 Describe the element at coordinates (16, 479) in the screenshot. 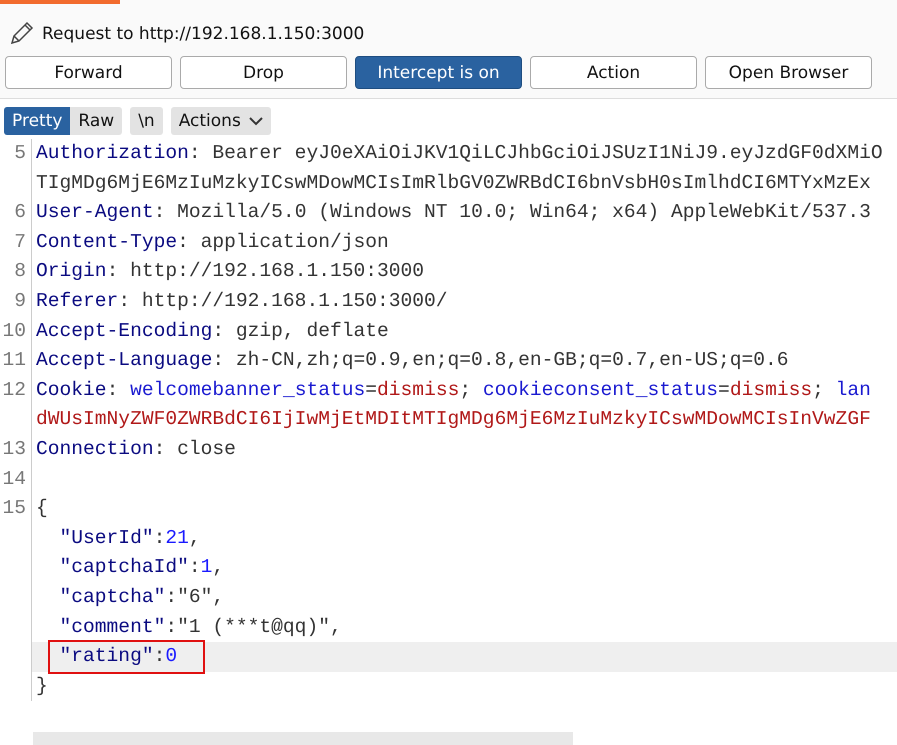

I see `line-number: 14` at that location.